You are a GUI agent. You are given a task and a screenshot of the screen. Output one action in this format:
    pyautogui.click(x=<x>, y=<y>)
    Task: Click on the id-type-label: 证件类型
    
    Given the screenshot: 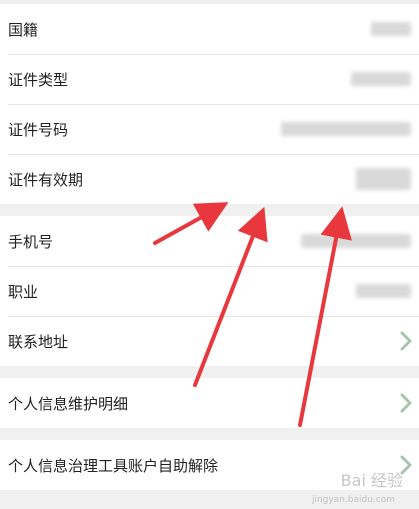 What is the action you would take?
    pyautogui.click(x=38, y=79)
    